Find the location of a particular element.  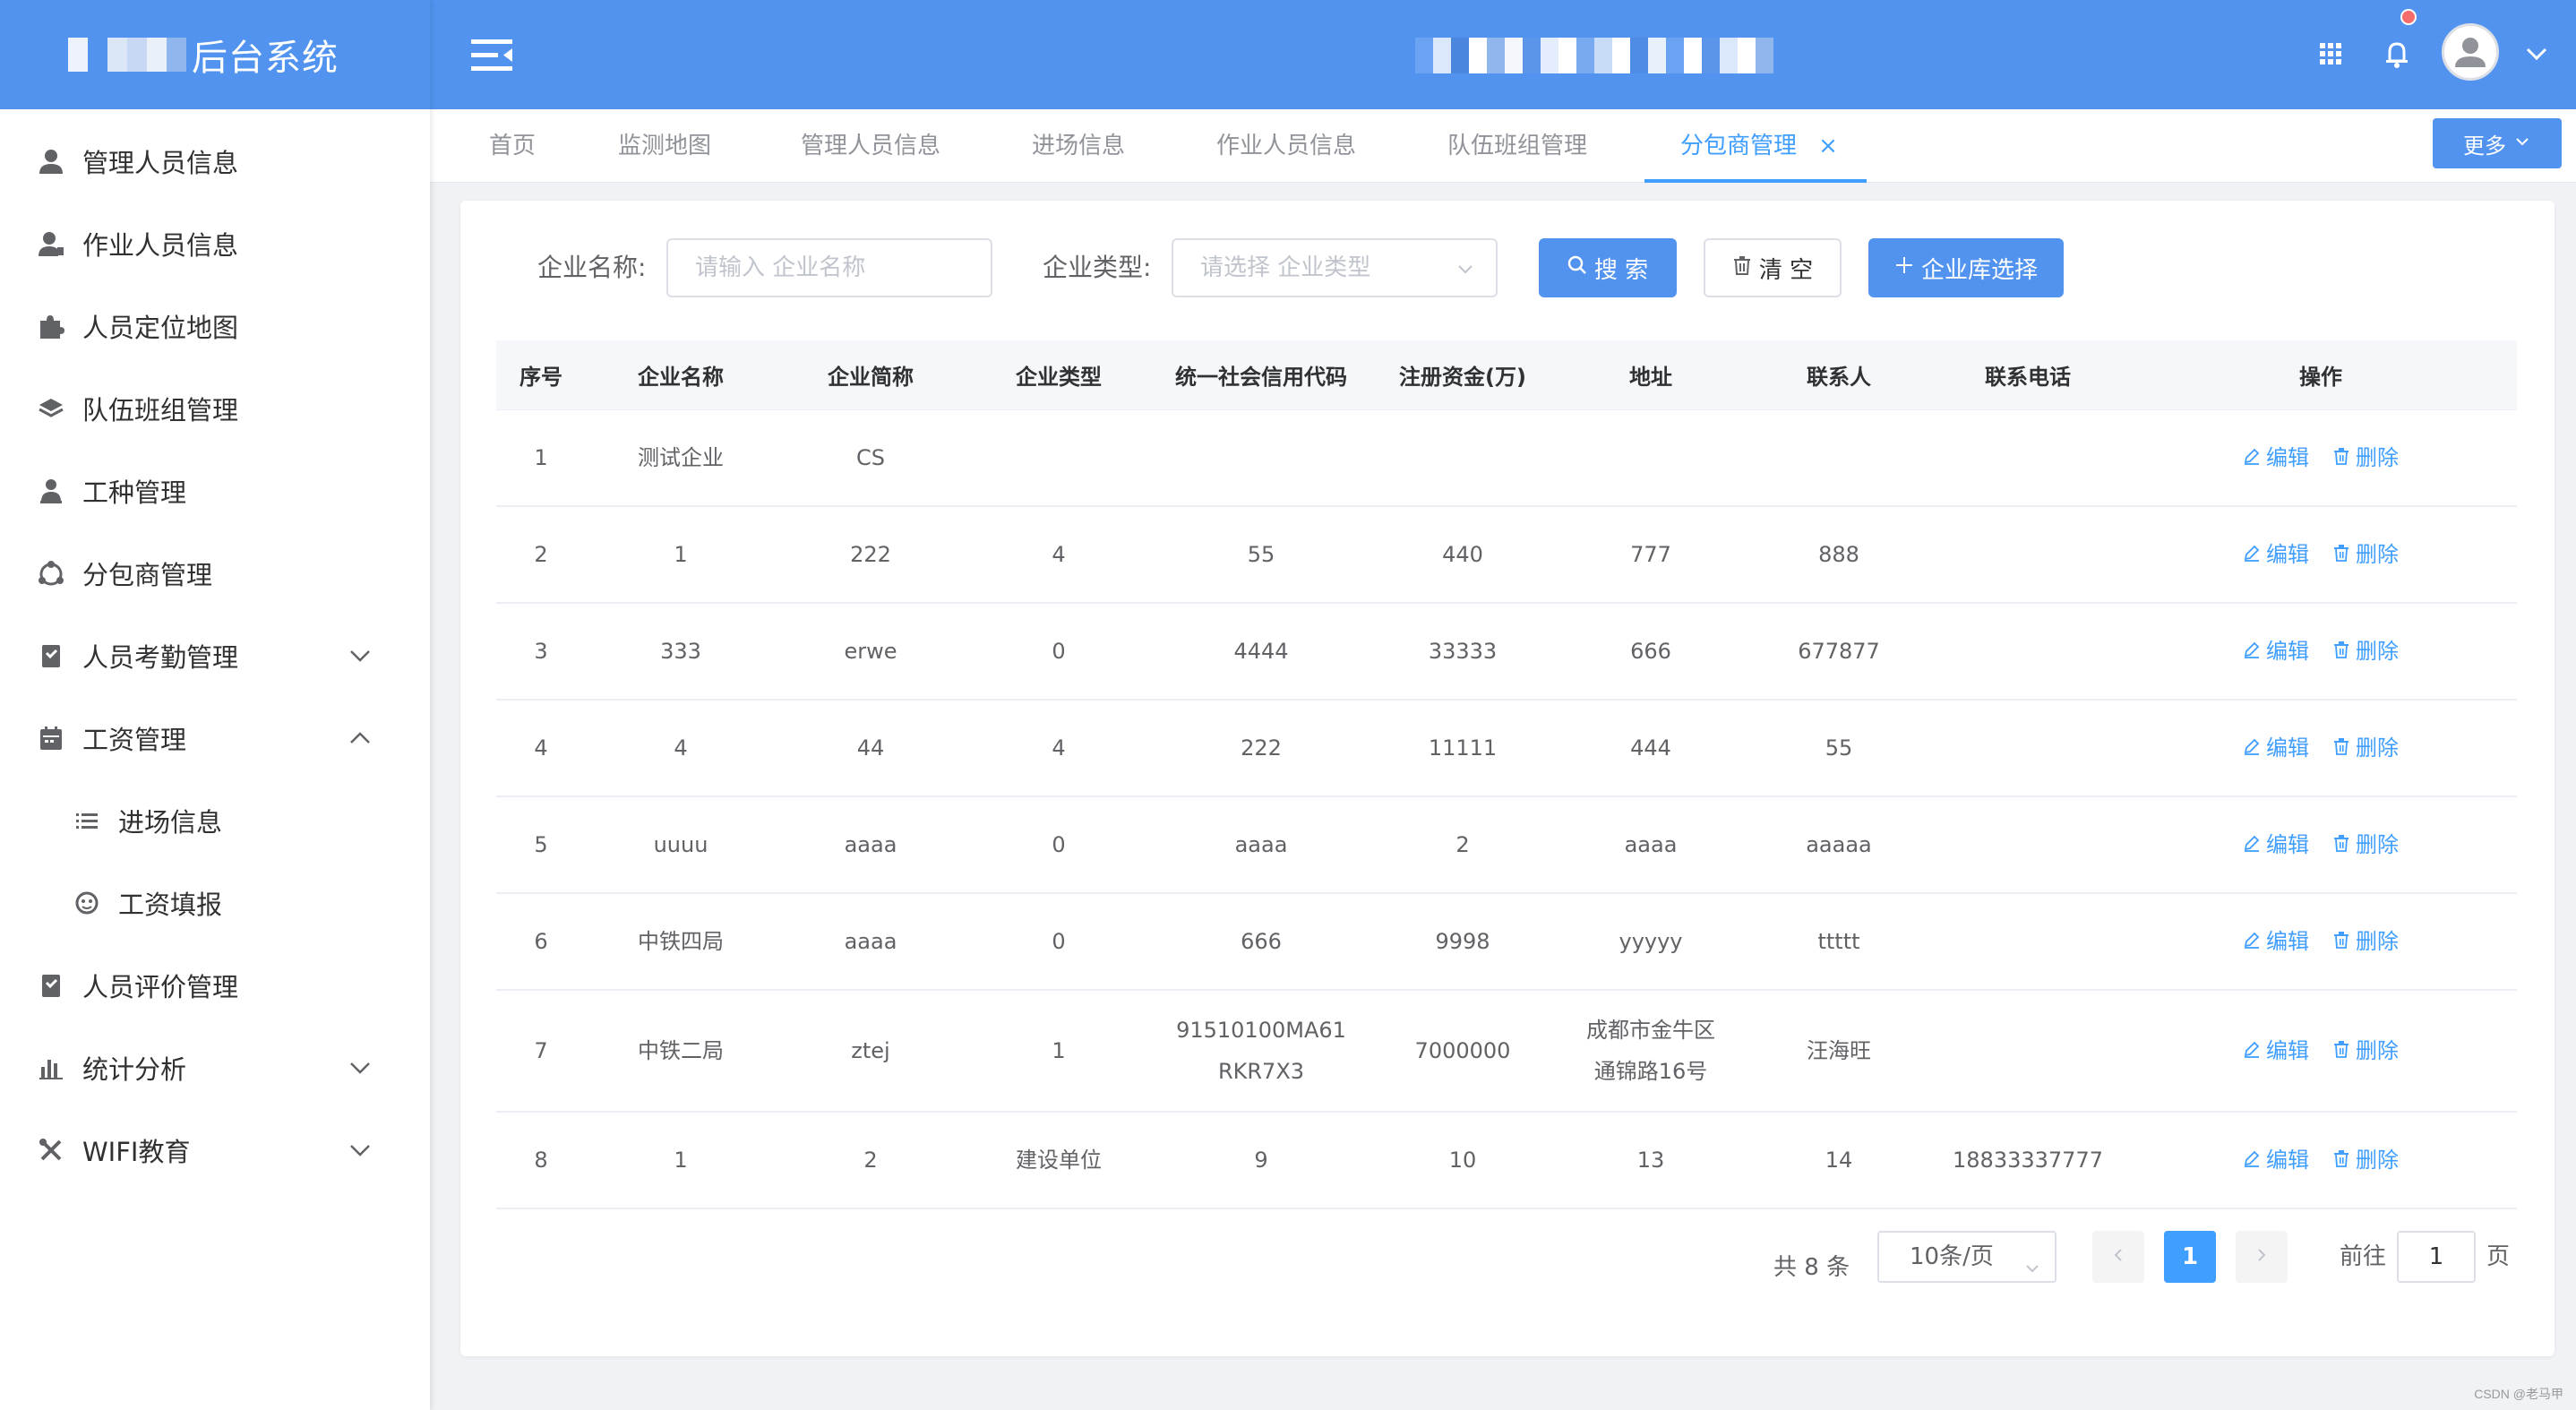

cell-credit-code: 4444 is located at coordinates (1261, 651).